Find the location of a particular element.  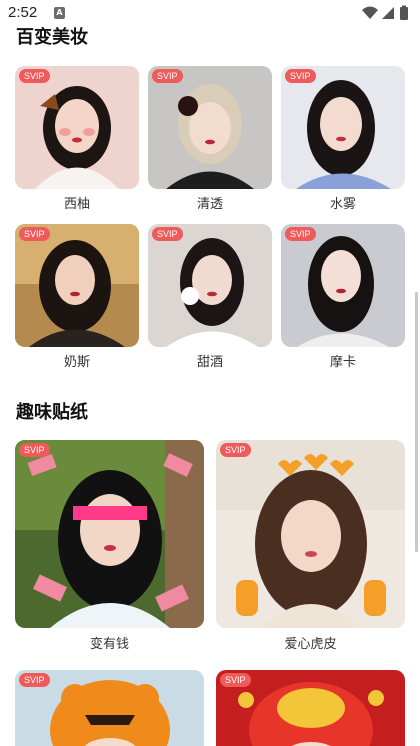

makeup-label: 甜酒 is located at coordinates (209, 362).